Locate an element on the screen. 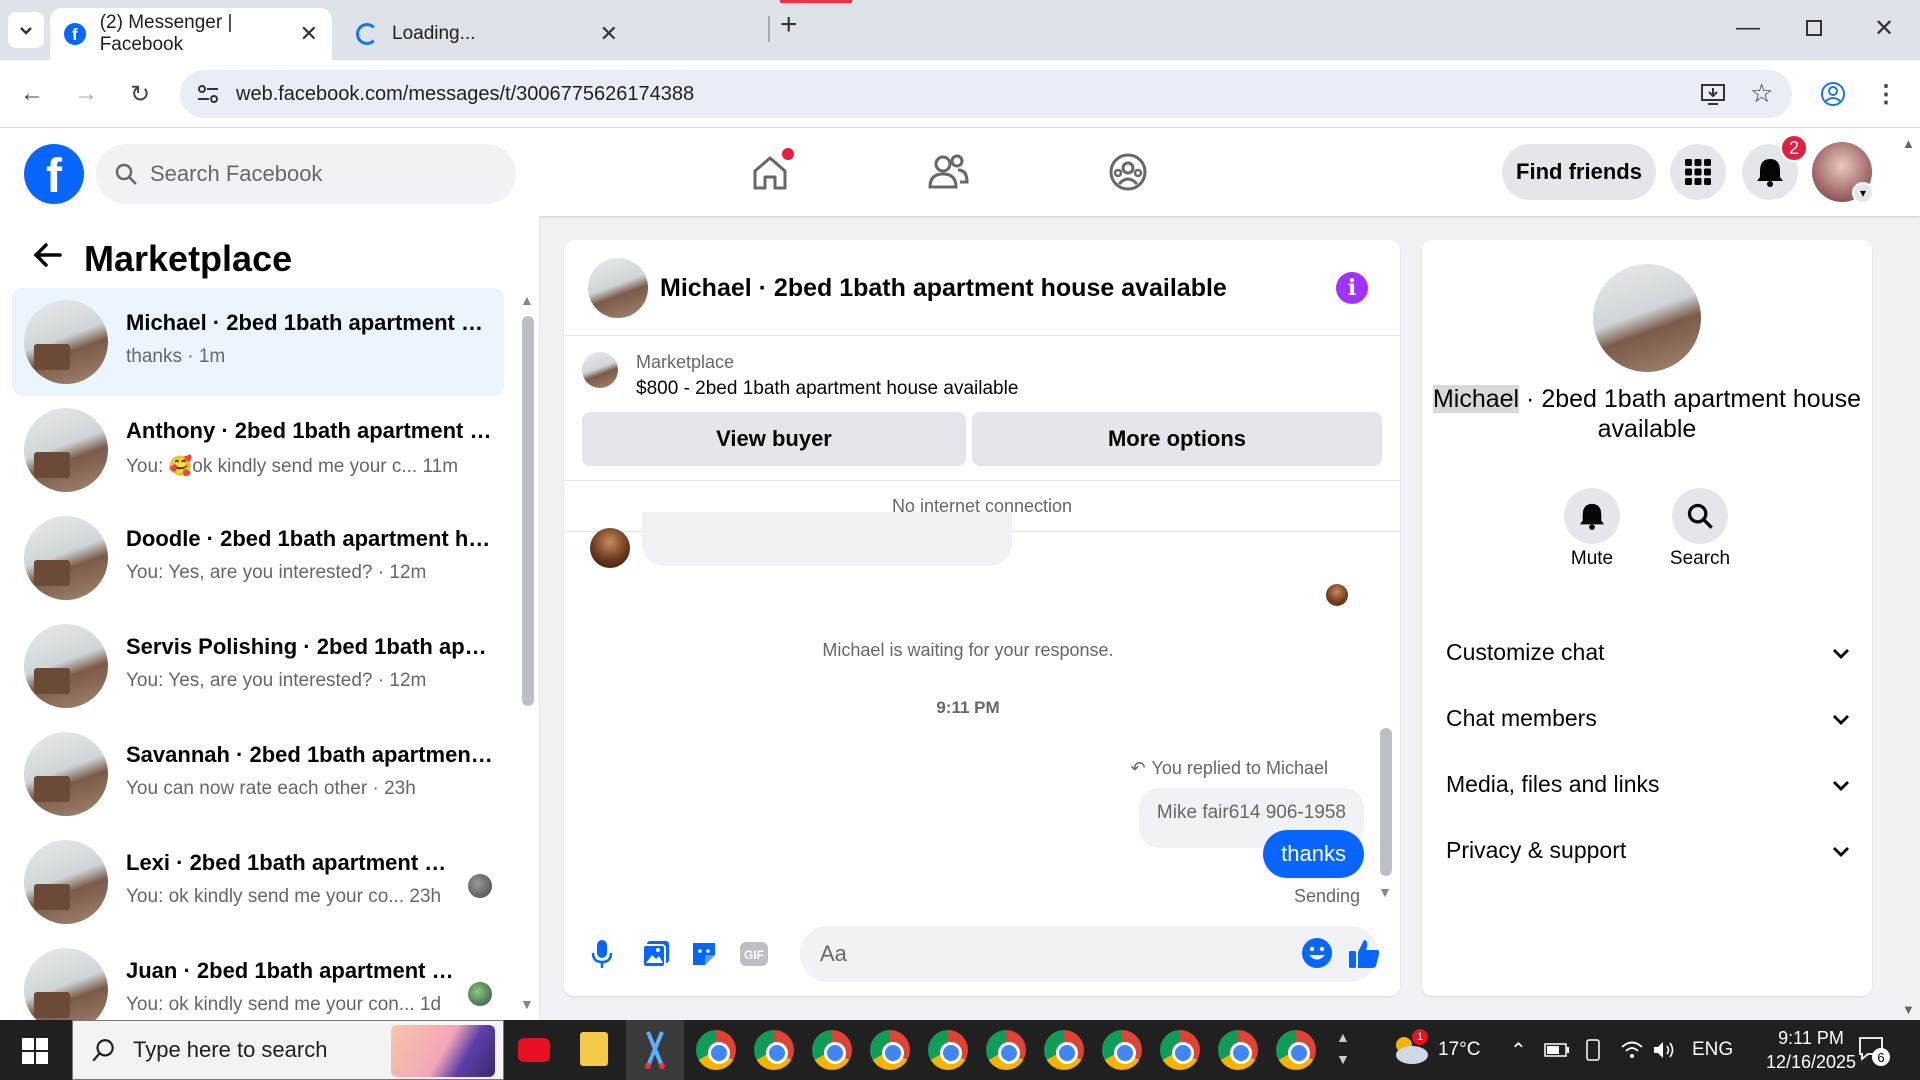  page-scroll-up-icon: ▲ is located at coordinates (1908, 143).